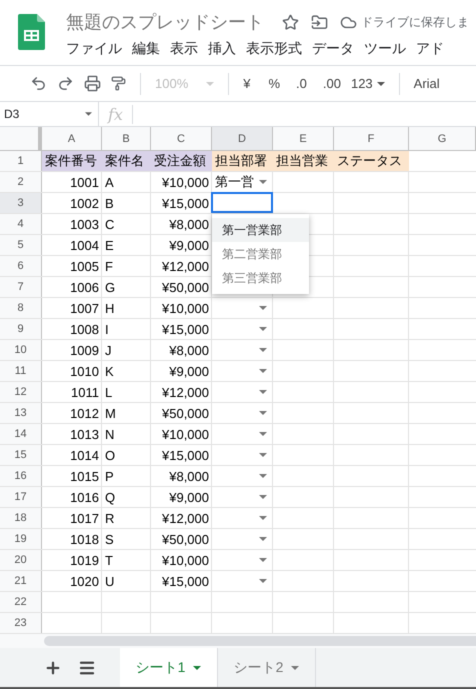  Describe the element at coordinates (21, 602) in the screenshot. I see `row-header: 22` at that location.